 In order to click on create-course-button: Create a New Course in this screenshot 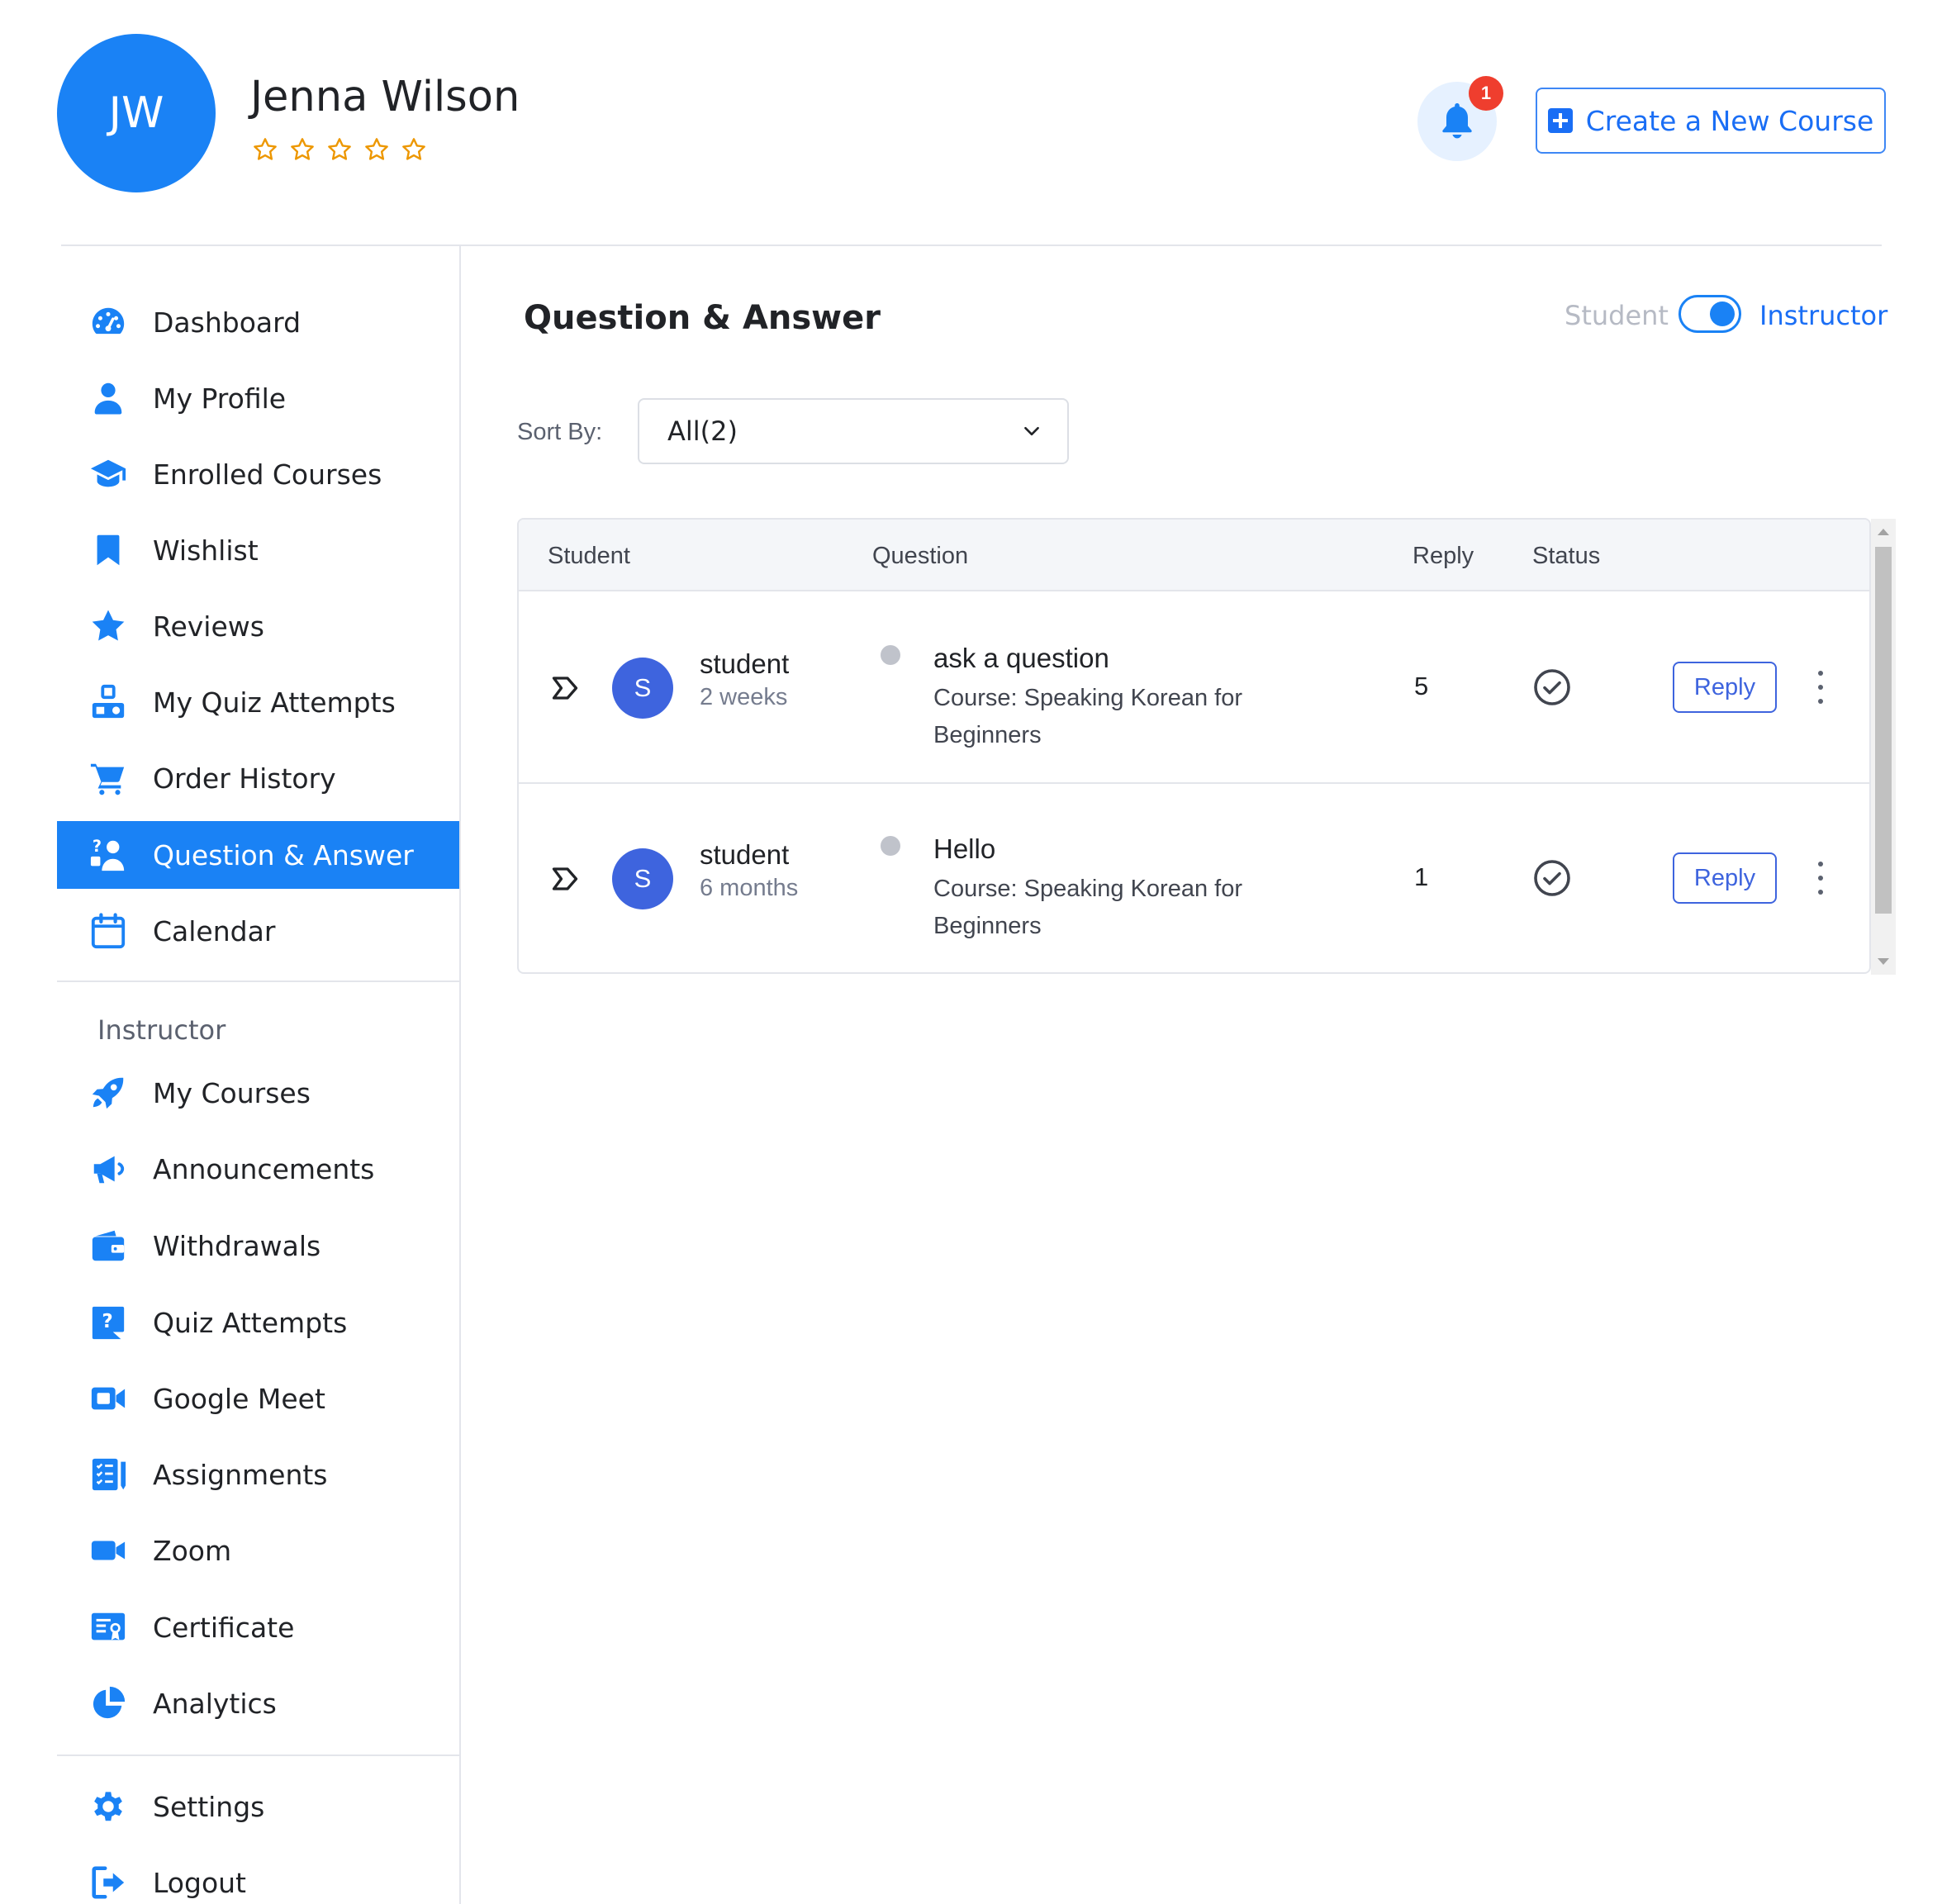, I will do `click(1711, 121)`.